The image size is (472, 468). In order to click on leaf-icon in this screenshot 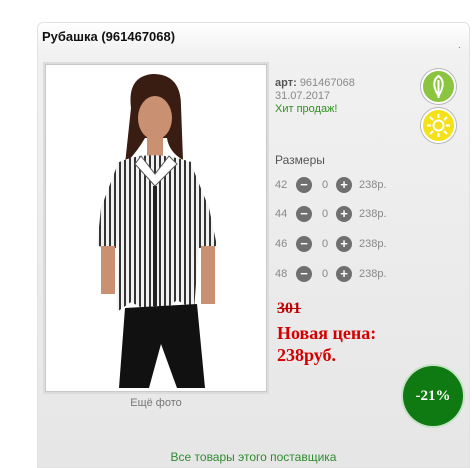, I will do `click(438, 86)`.